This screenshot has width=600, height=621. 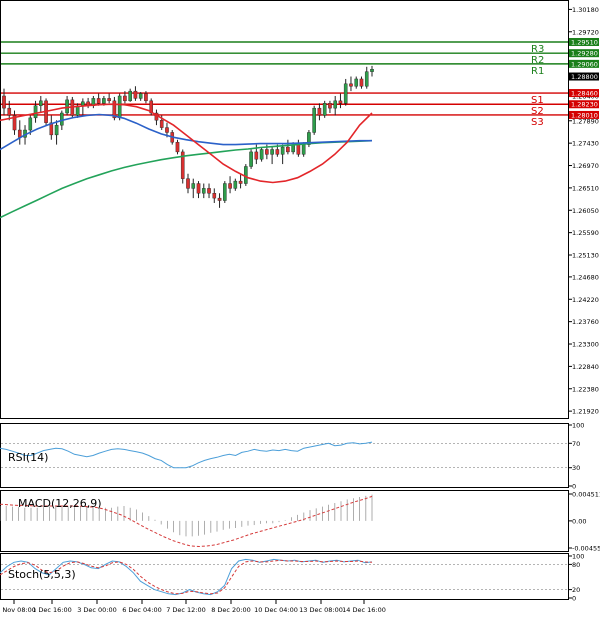 What do you see at coordinates (578, 557) in the screenshot?
I see `stoch-tick-label: 100` at bounding box center [578, 557].